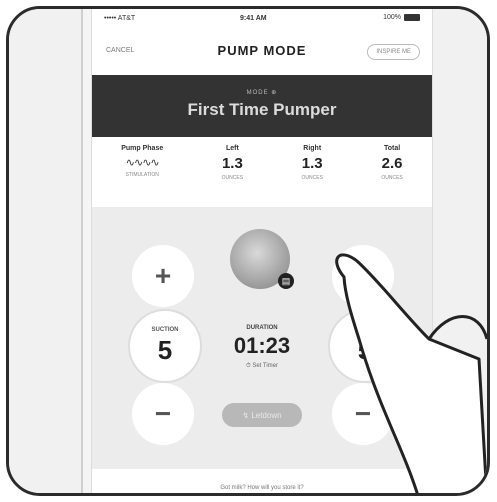 Image resolution: width=497 pixels, height=502 pixels. Describe the element at coordinates (457, 327) in the screenshot. I see `knuckle-icon` at that location.